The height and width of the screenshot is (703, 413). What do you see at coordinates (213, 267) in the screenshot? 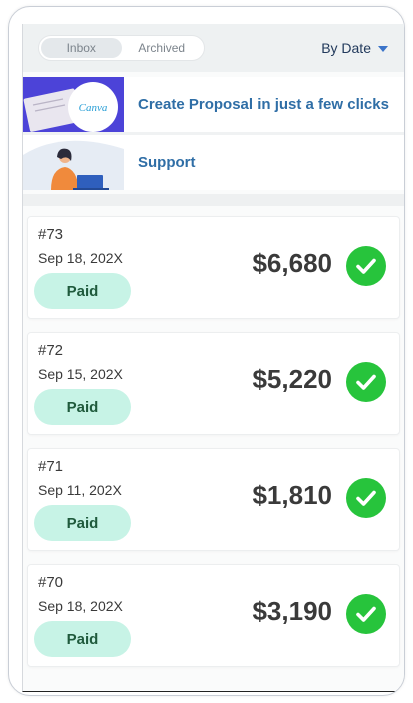
I see `invoice-card: #73 Sep 18, 202X Paid $6,680` at bounding box center [213, 267].